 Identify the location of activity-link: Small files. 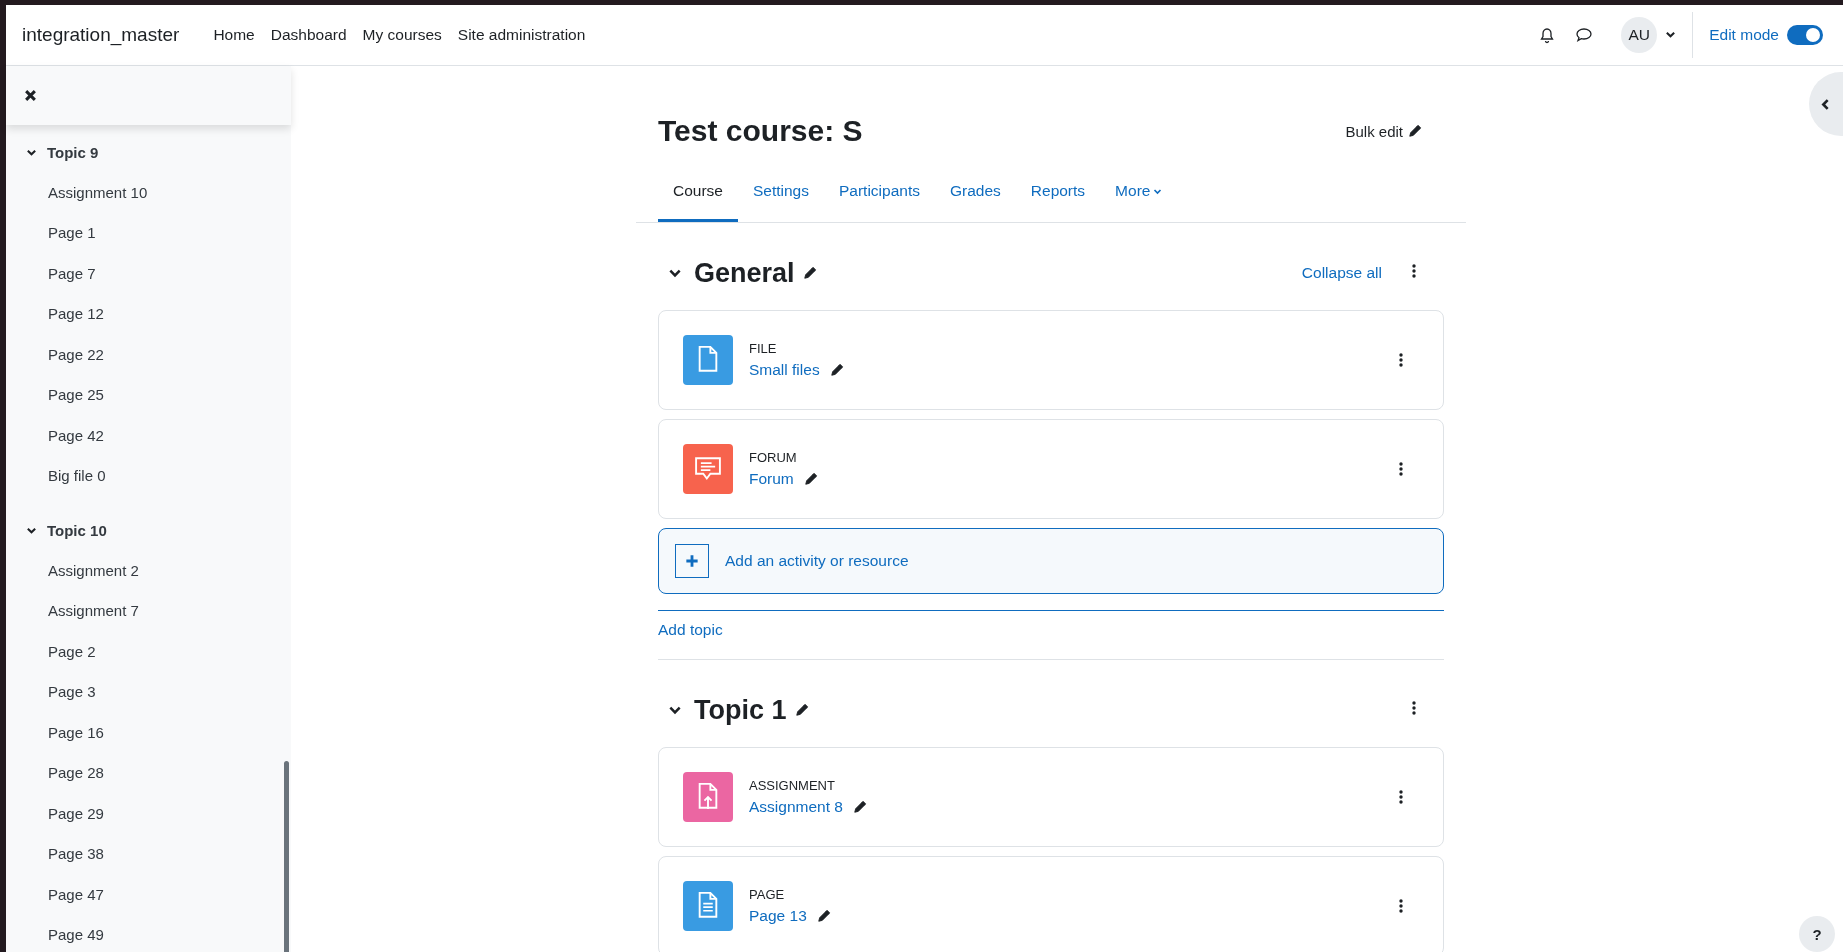
(784, 370).